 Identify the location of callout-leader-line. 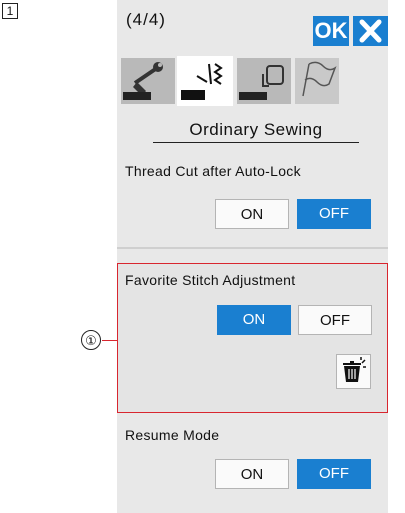
(109, 340).